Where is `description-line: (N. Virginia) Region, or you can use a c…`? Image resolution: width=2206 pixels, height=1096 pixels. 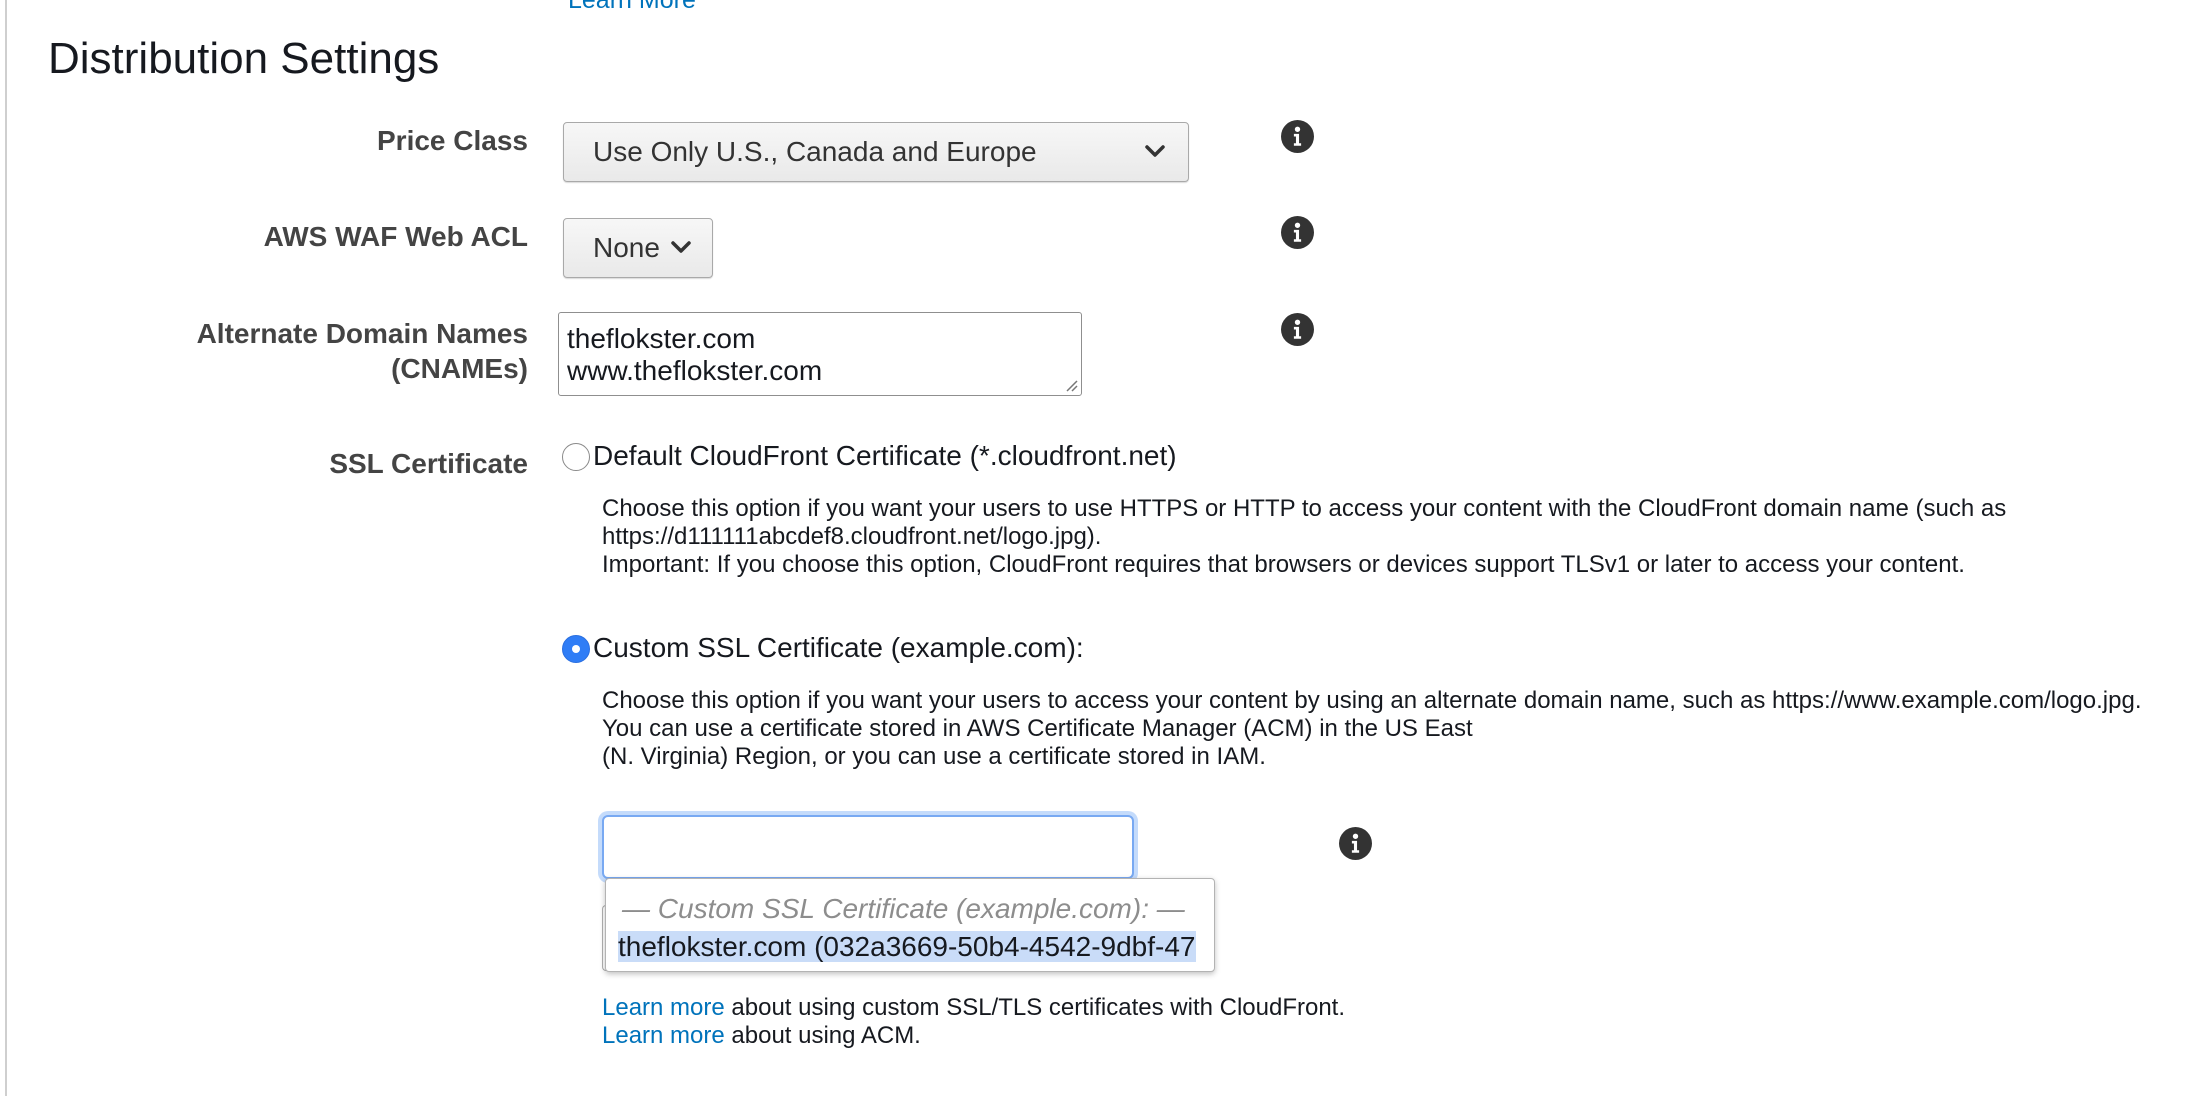 description-line: (N. Virginia) Region, or you can use a c… is located at coordinates (934, 756).